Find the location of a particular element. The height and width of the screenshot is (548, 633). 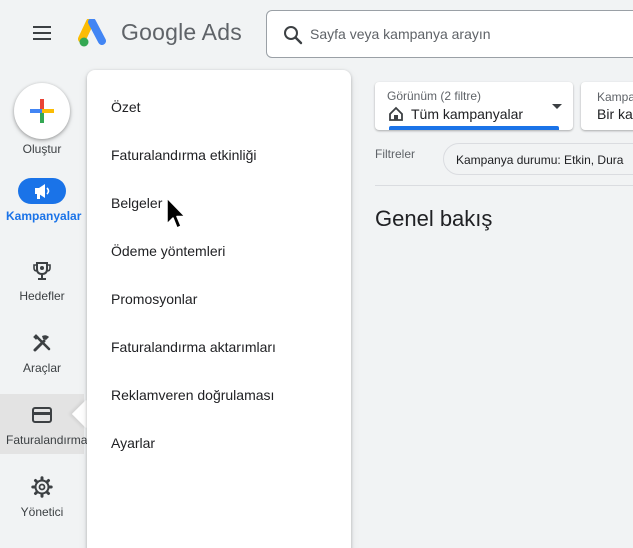

rail-label-tools: Araçlar is located at coordinates (41, 368).